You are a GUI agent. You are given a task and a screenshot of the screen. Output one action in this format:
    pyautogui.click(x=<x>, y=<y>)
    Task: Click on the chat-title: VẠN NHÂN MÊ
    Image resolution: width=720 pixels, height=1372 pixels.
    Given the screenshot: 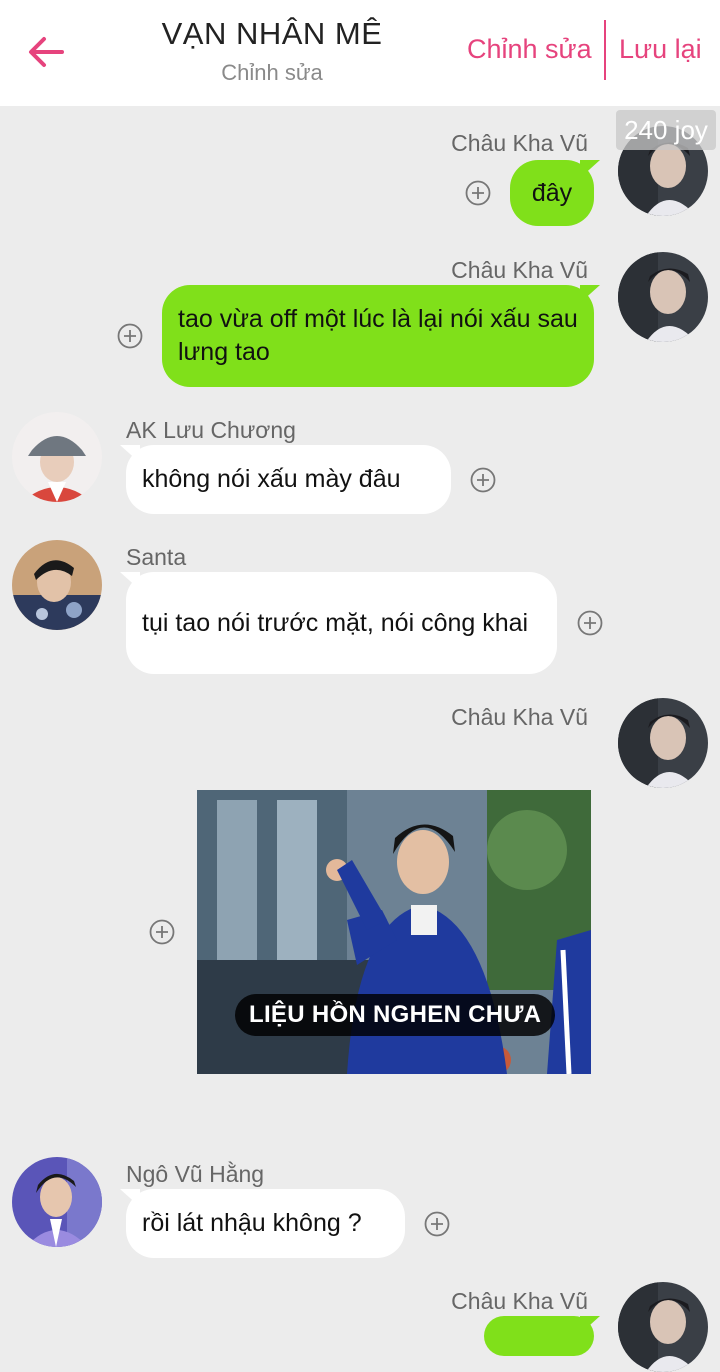 What is the action you would take?
    pyautogui.click(x=272, y=33)
    